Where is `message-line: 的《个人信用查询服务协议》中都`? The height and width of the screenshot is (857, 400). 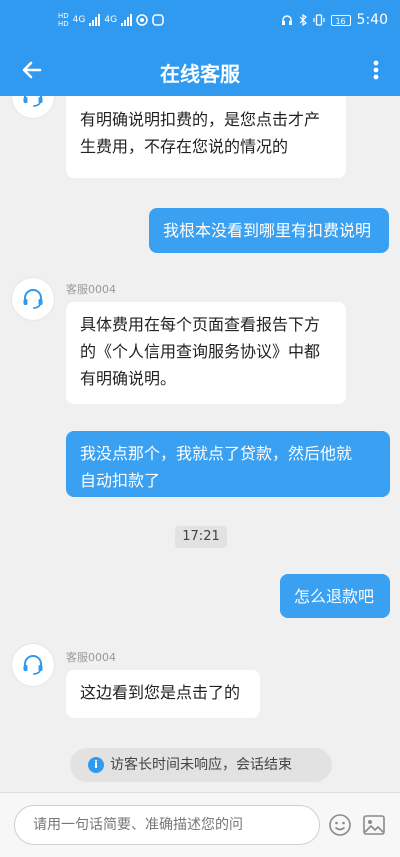 message-line: 的《个人信用查询服务协议》中都 is located at coordinates (200, 351).